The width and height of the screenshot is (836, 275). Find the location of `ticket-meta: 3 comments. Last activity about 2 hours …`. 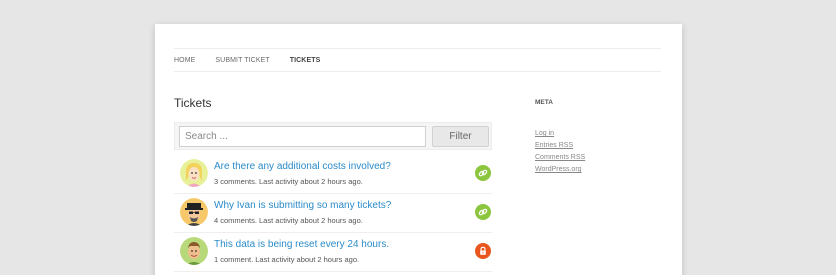

ticket-meta: 3 comments. Last activity about 2 hours … is located at coordinates (288, 181).